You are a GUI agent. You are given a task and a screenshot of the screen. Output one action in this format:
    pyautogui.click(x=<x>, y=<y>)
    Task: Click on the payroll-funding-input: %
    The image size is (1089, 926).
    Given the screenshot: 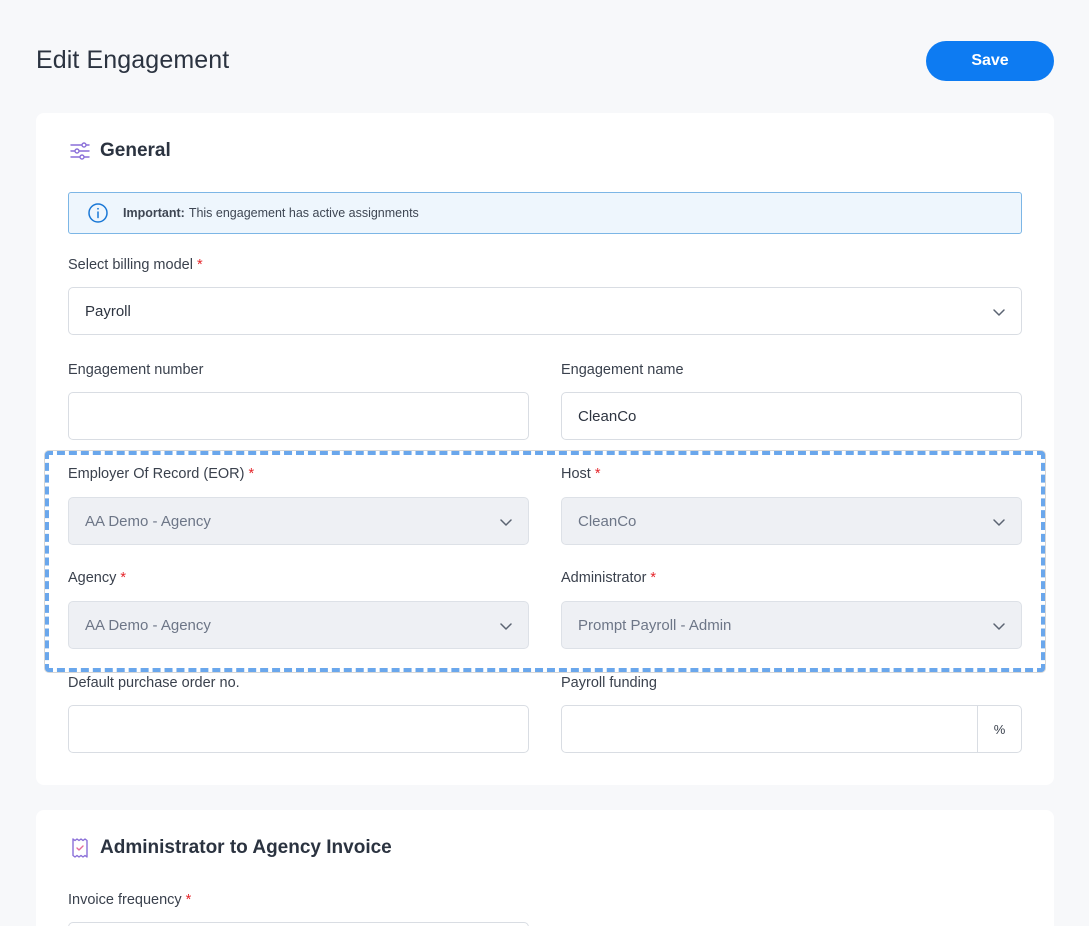 What is the action you would take?
    pyautogui.click(x=791, y=729)
    